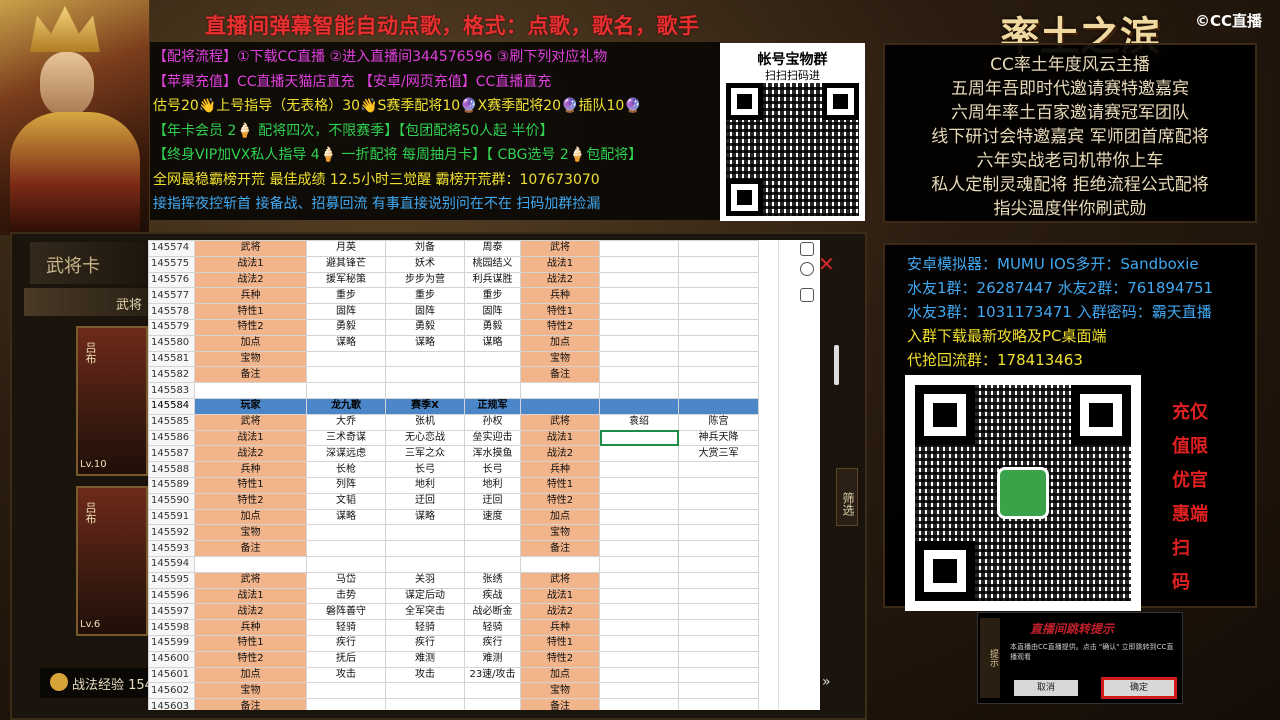 The width and height of the screenshot is (1280, 720). Describe the element at coordinates (826, 682) in the screenshot. I see `more-arrow-icon: »` at that location.